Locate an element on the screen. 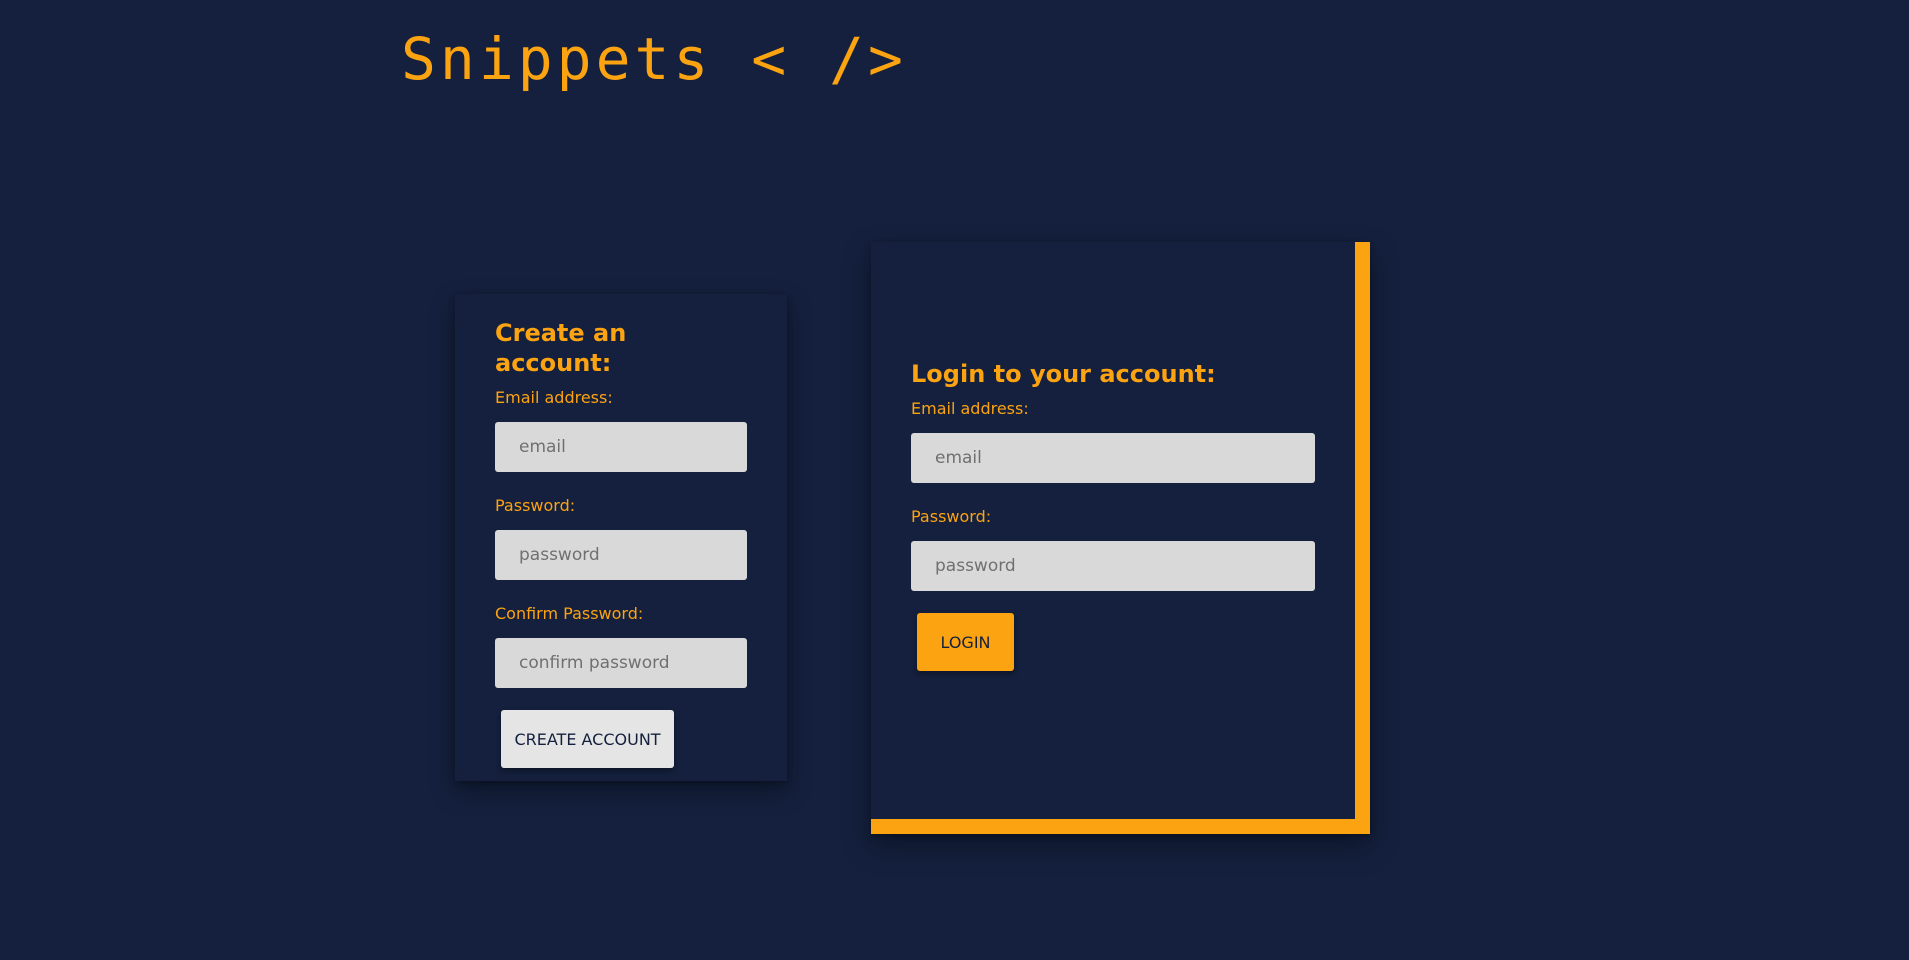 This screenshot has width=1909, height=960. login-email-label: Email address: is located at coordinates (970, 408).